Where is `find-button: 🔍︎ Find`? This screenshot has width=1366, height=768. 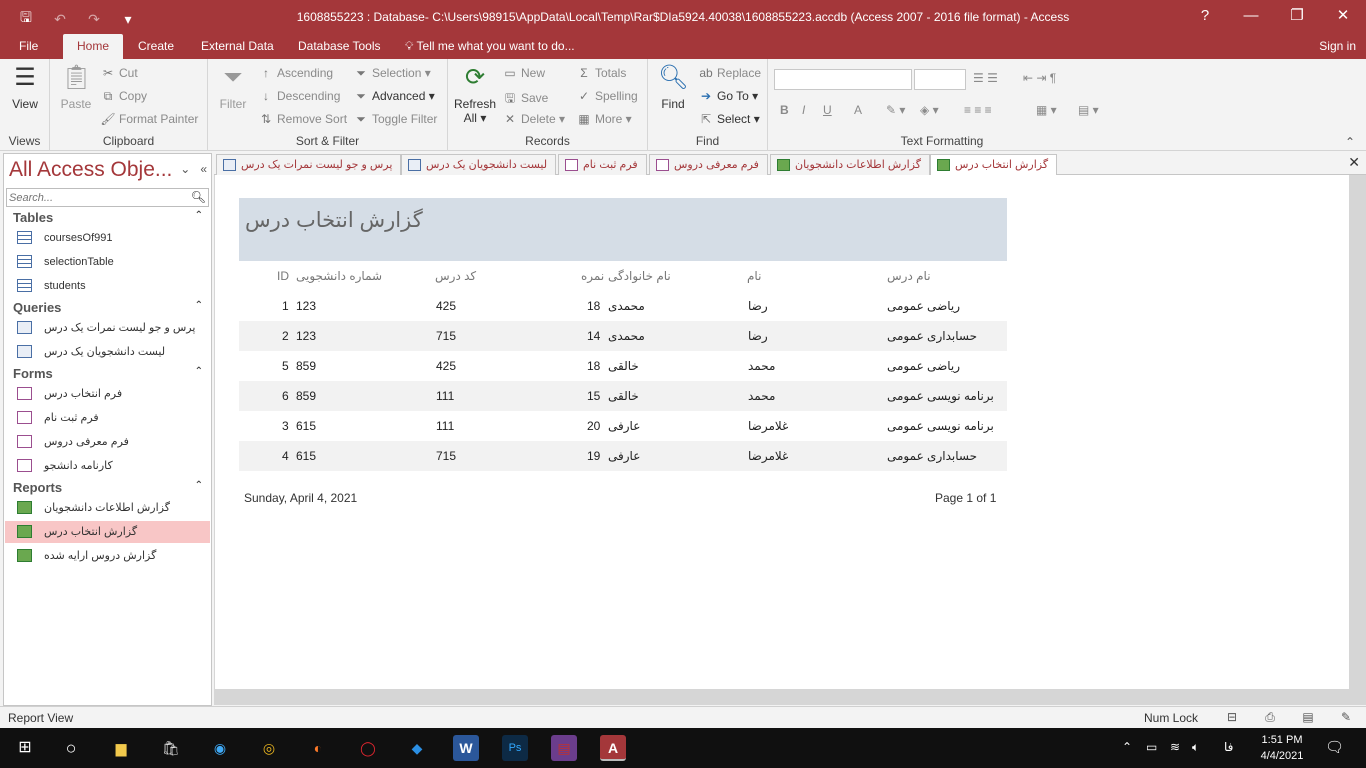
find-button: 🔍︎ Find is located at coordinates (673, 87).